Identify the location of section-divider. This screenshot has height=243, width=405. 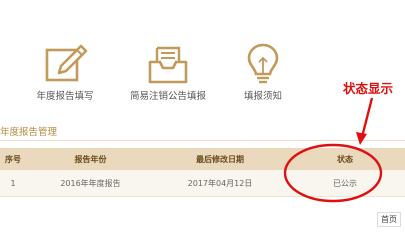
(202, 140).